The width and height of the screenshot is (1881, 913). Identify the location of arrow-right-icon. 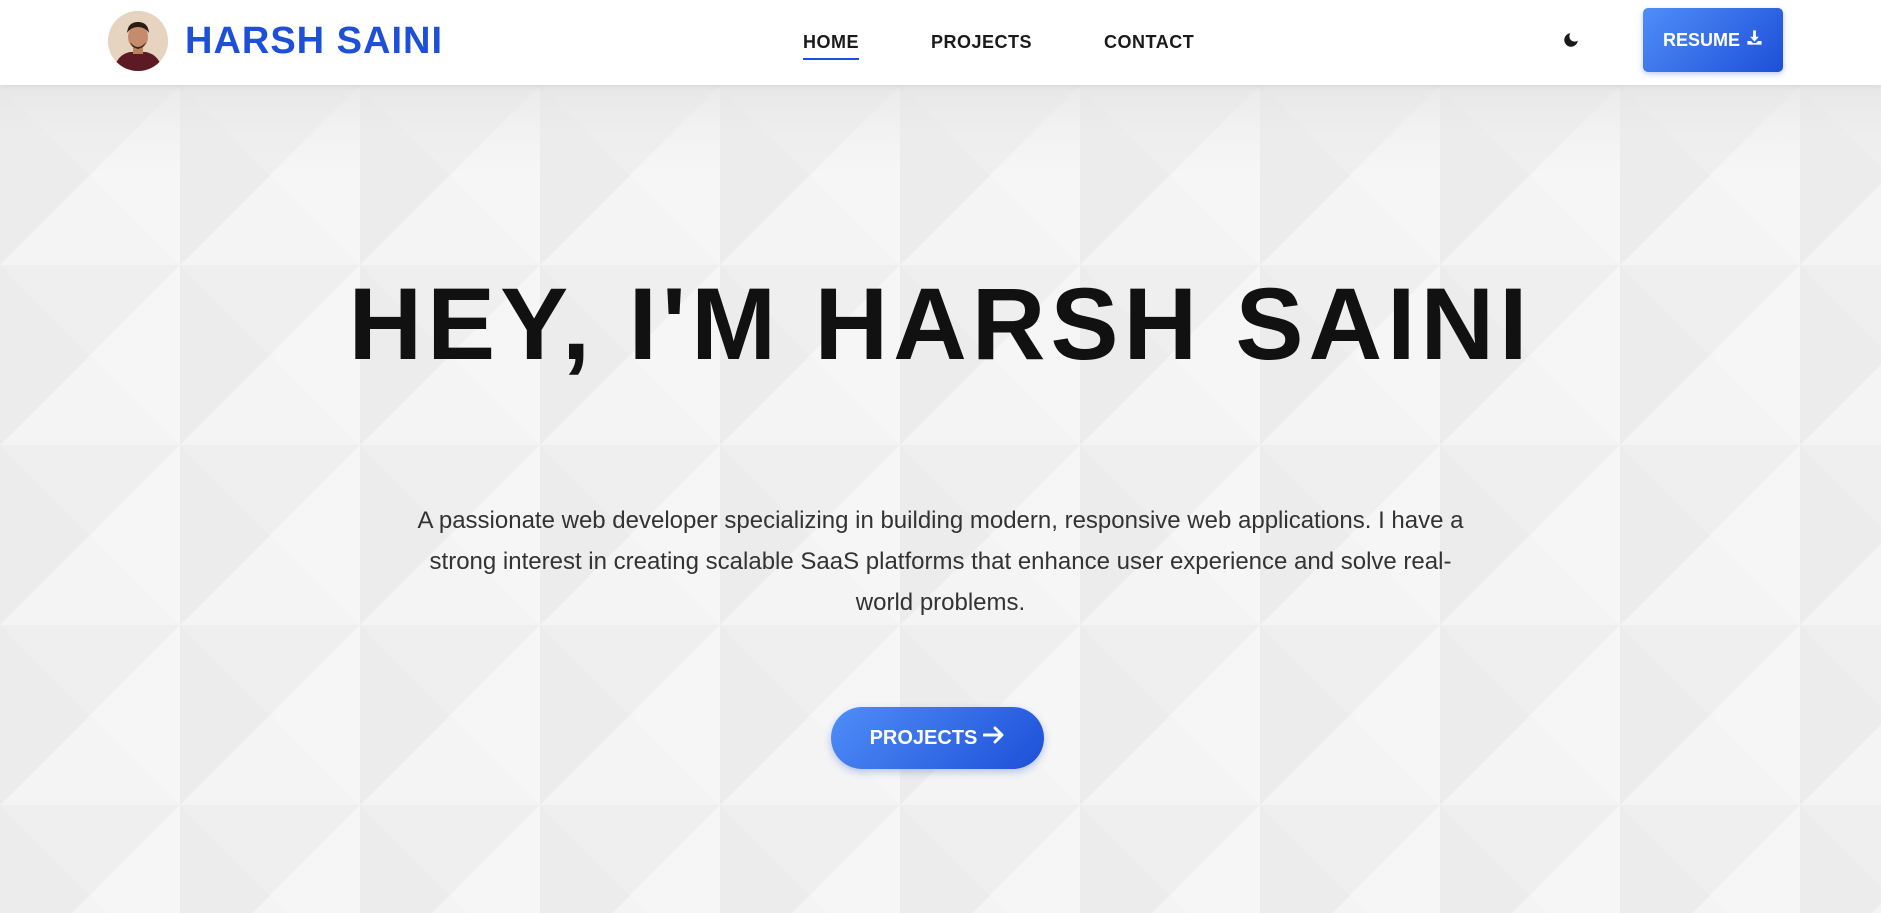
(993, 738).